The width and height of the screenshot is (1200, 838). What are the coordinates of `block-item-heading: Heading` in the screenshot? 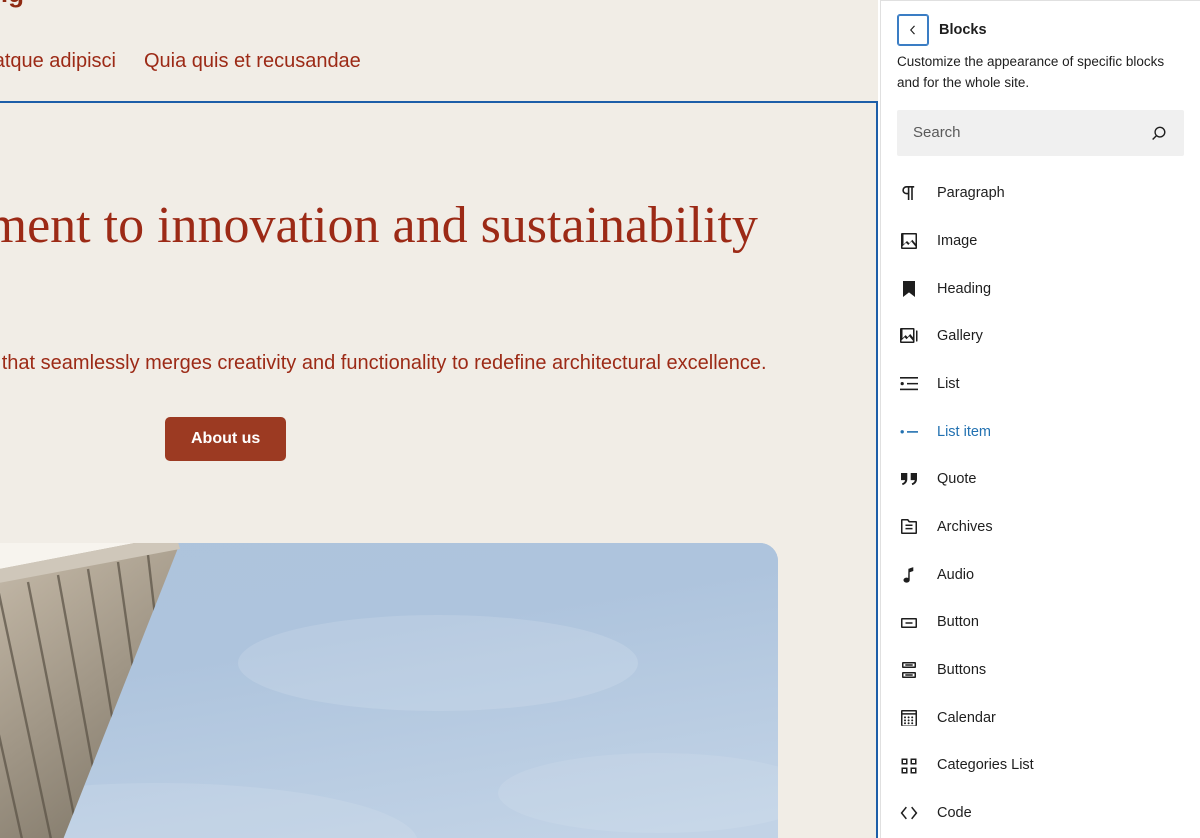 It's located at (1040, 289).